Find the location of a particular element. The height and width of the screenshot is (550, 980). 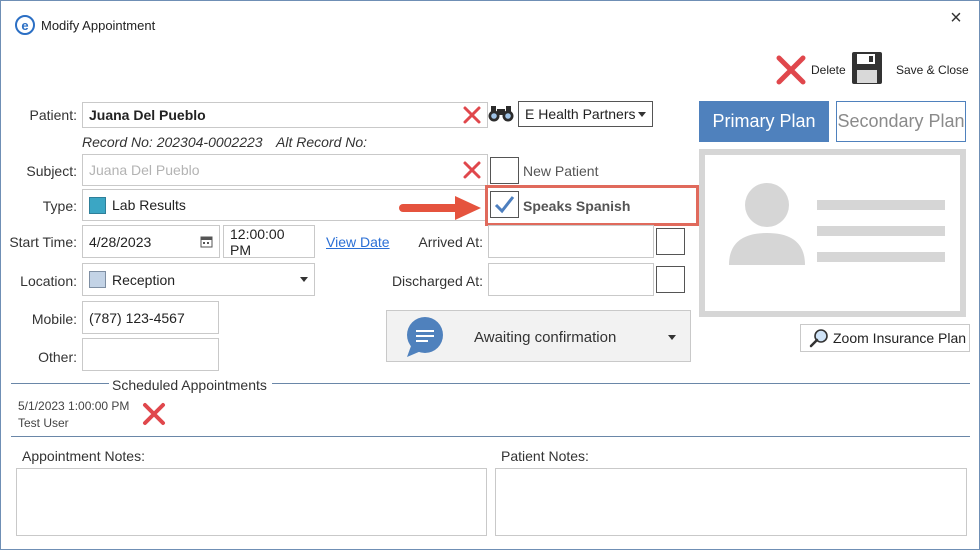

app-logo-icon: e is located at coordinates (25, 25).